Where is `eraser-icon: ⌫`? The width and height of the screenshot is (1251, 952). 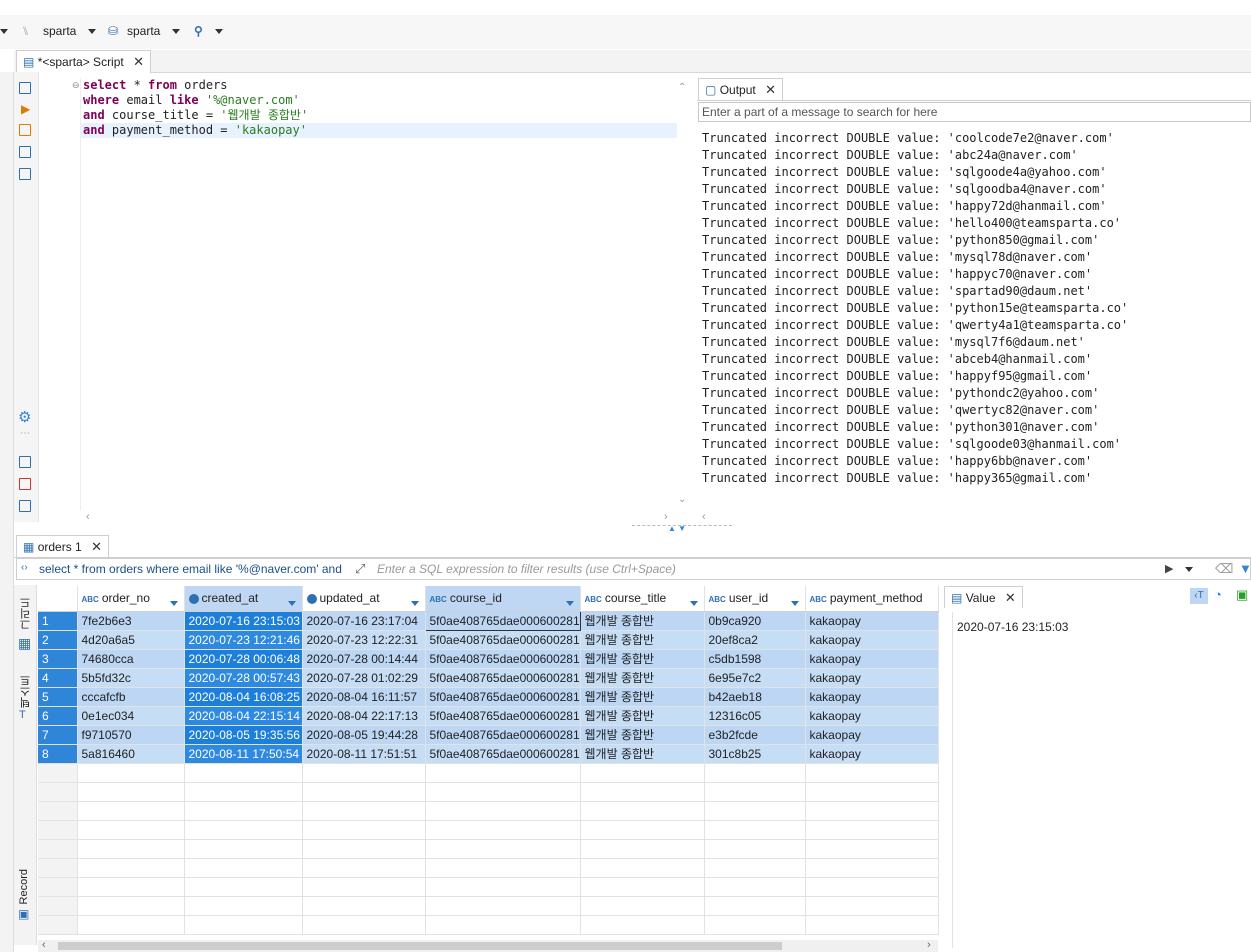
eraser-icon: ⌫ is located at coordinates (1224, 569).